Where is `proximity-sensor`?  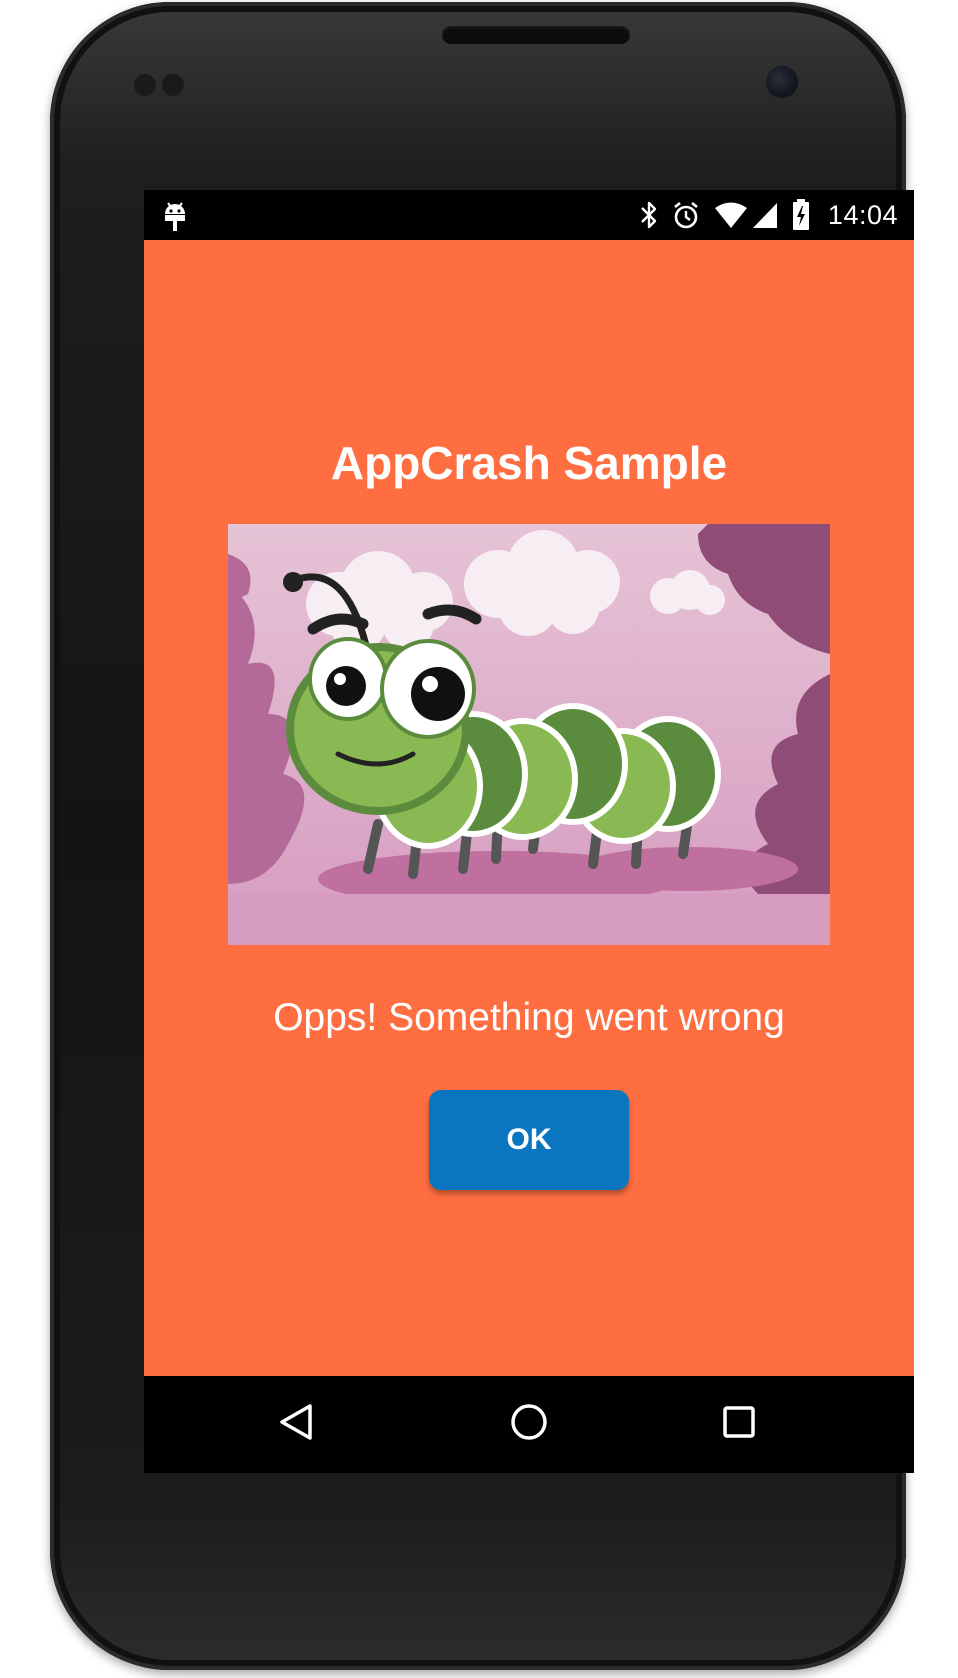
proximity-sensor is located at coordinates (145, 85).